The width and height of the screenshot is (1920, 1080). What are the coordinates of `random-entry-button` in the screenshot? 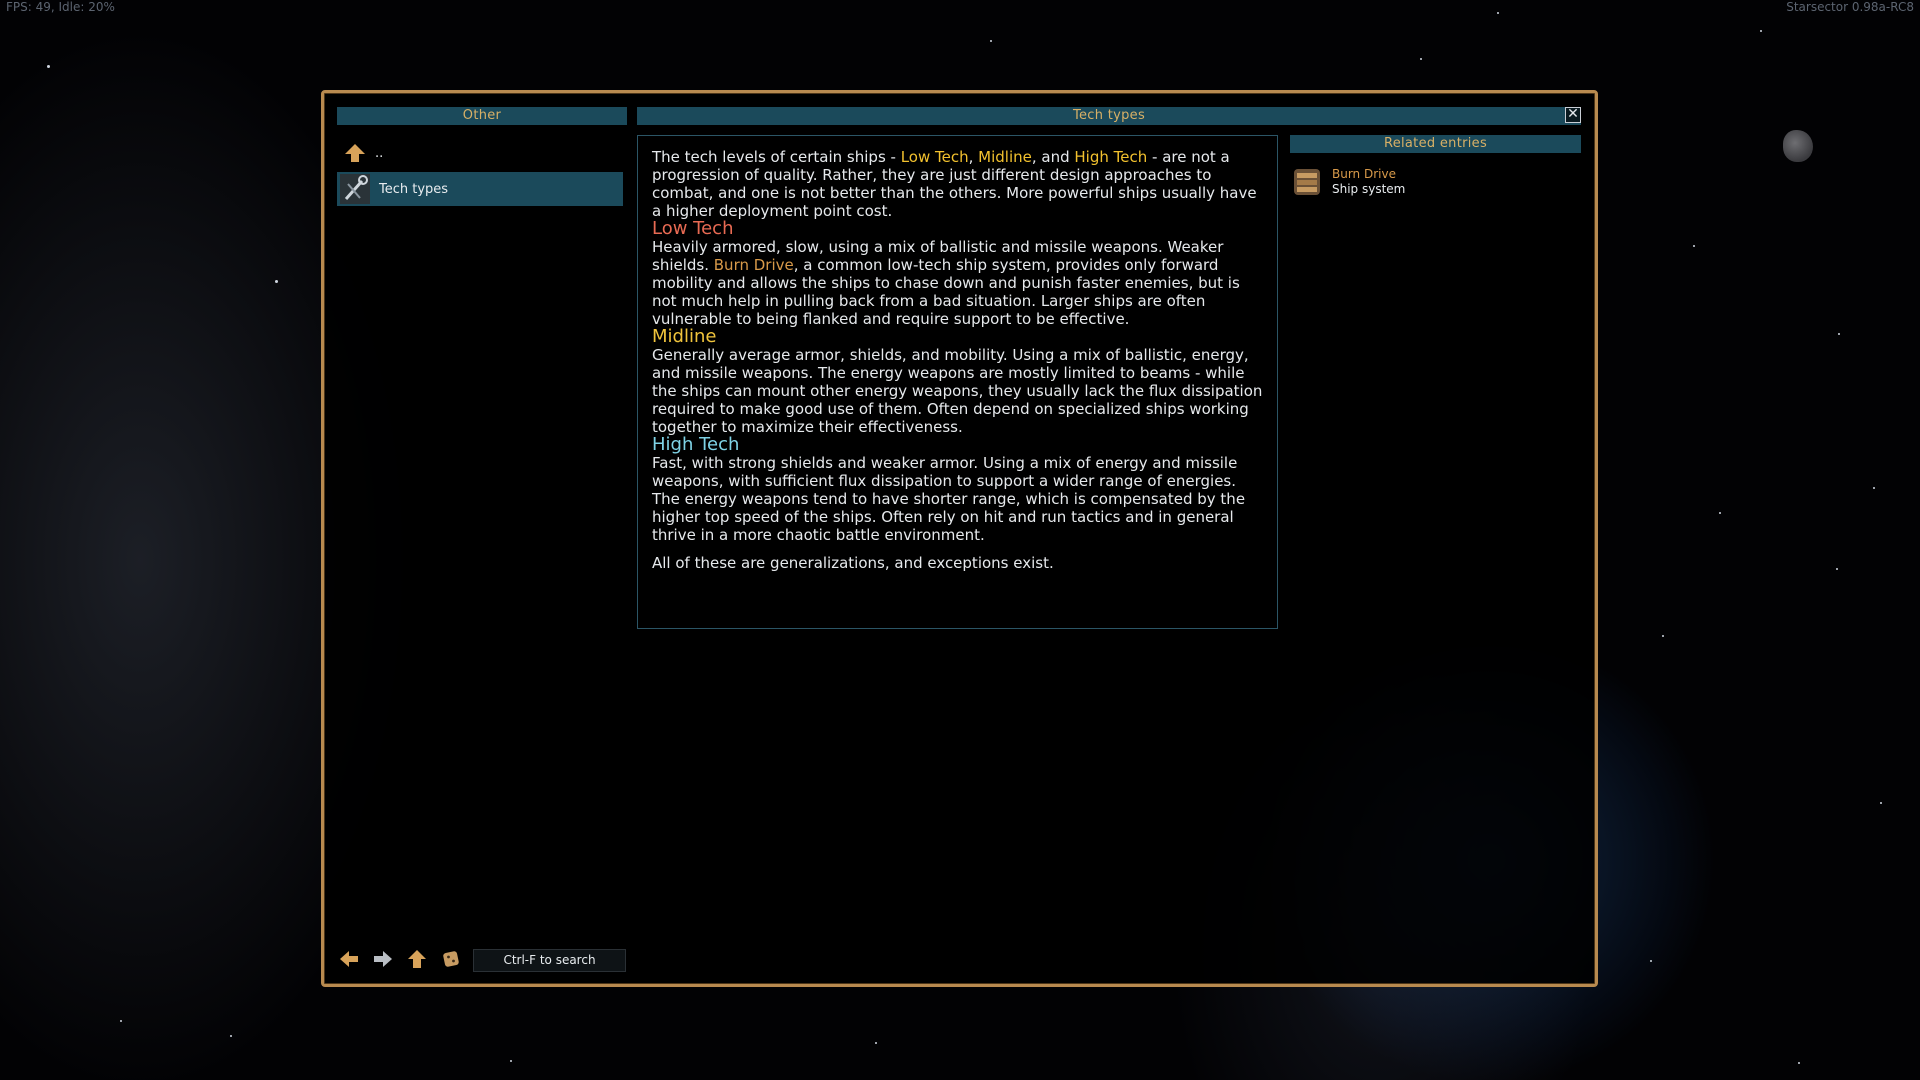 It's located at (451, 959).